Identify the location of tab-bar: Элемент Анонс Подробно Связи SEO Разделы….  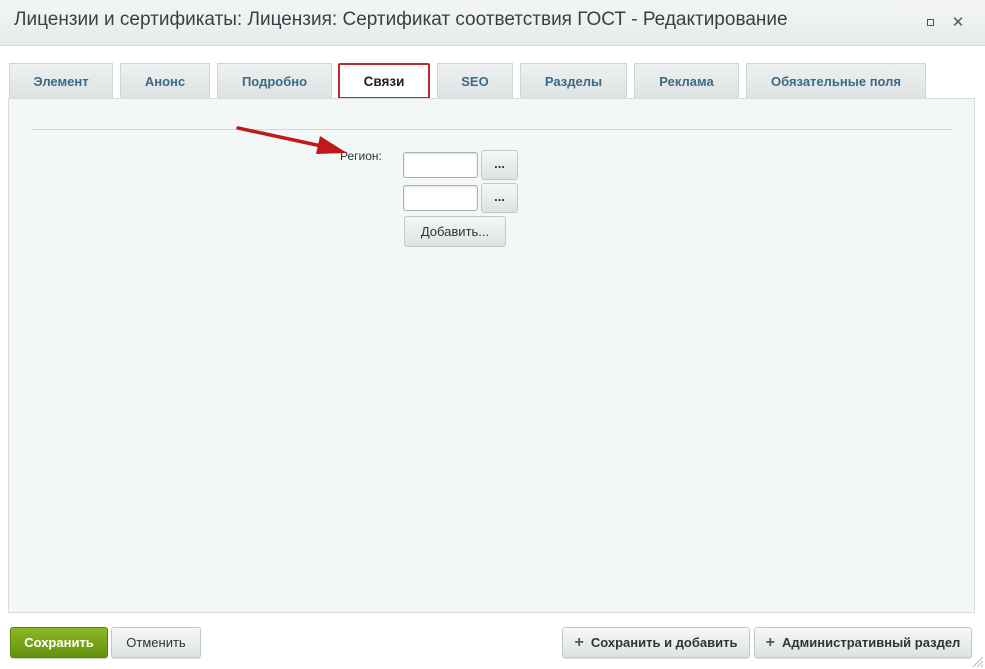
(492, 81).